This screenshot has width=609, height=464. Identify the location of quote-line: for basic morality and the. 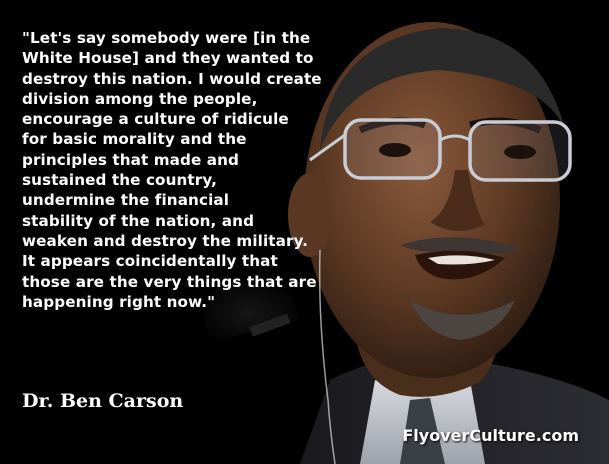
(134, 139).